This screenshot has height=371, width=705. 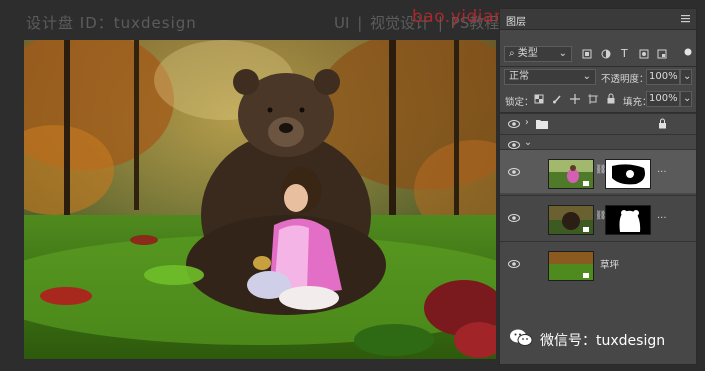 I want to click on panel-menu-icon, so click(x=685, y=18).